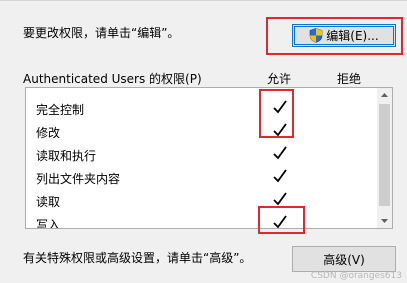 This screenshot has width=407, height=283. Describe the element at coordinates (202, 200) in the screenshot. I see `permission-row: 读取` at that location.